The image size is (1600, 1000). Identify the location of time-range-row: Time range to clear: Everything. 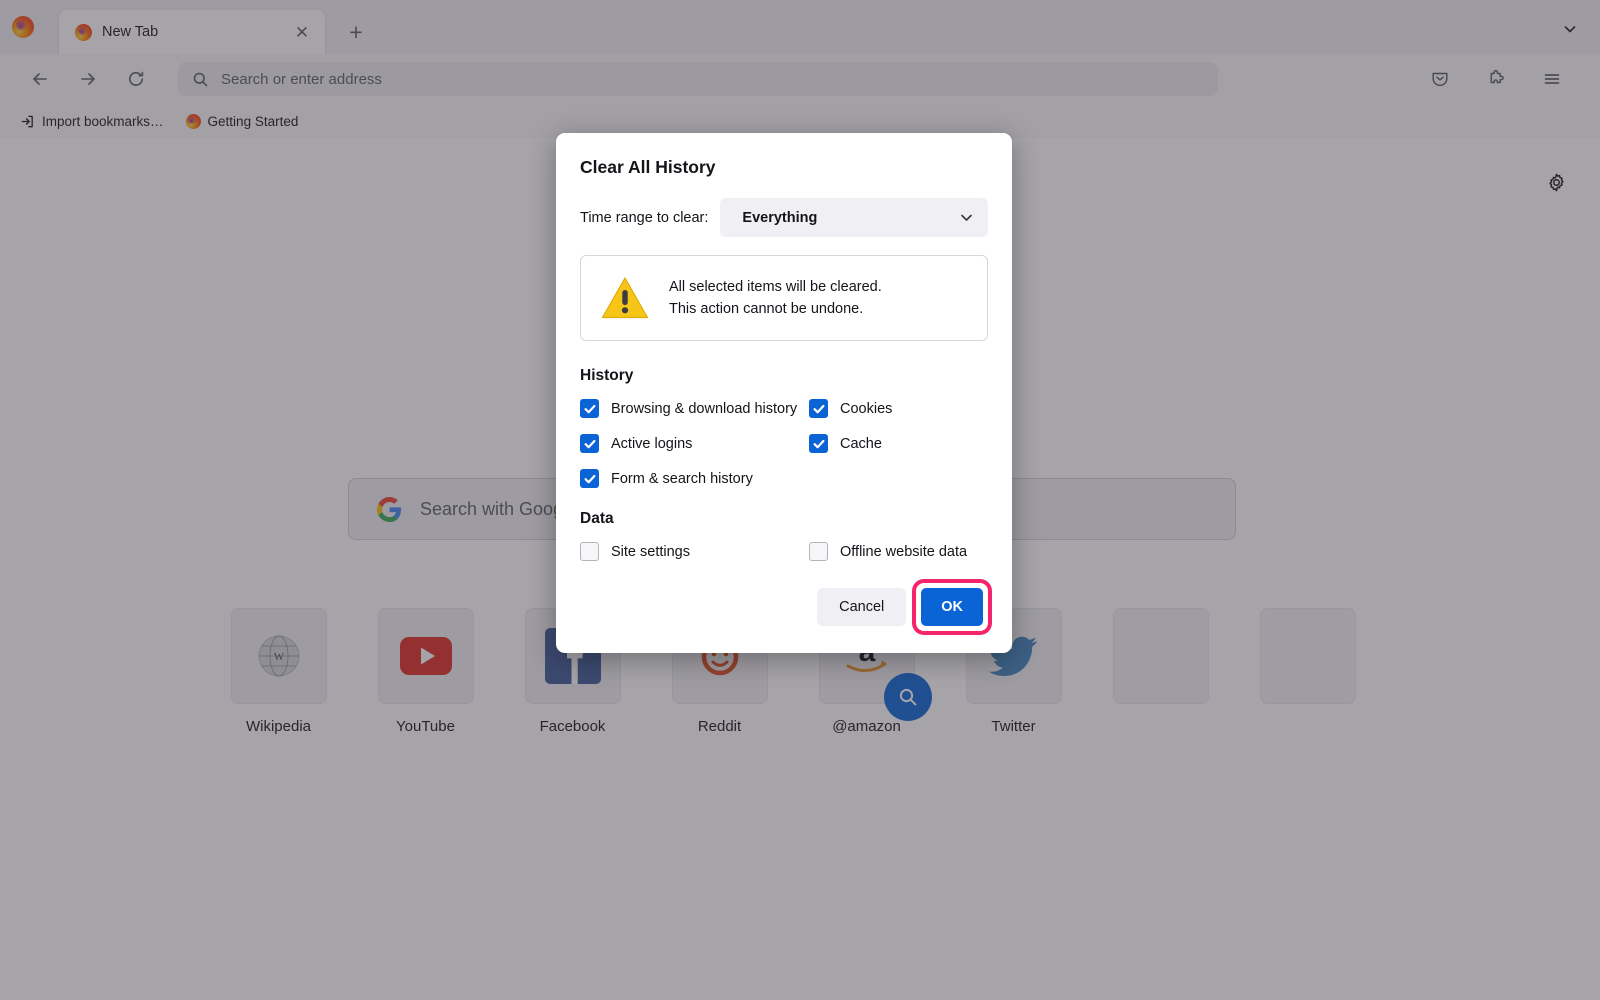
(784, 217).